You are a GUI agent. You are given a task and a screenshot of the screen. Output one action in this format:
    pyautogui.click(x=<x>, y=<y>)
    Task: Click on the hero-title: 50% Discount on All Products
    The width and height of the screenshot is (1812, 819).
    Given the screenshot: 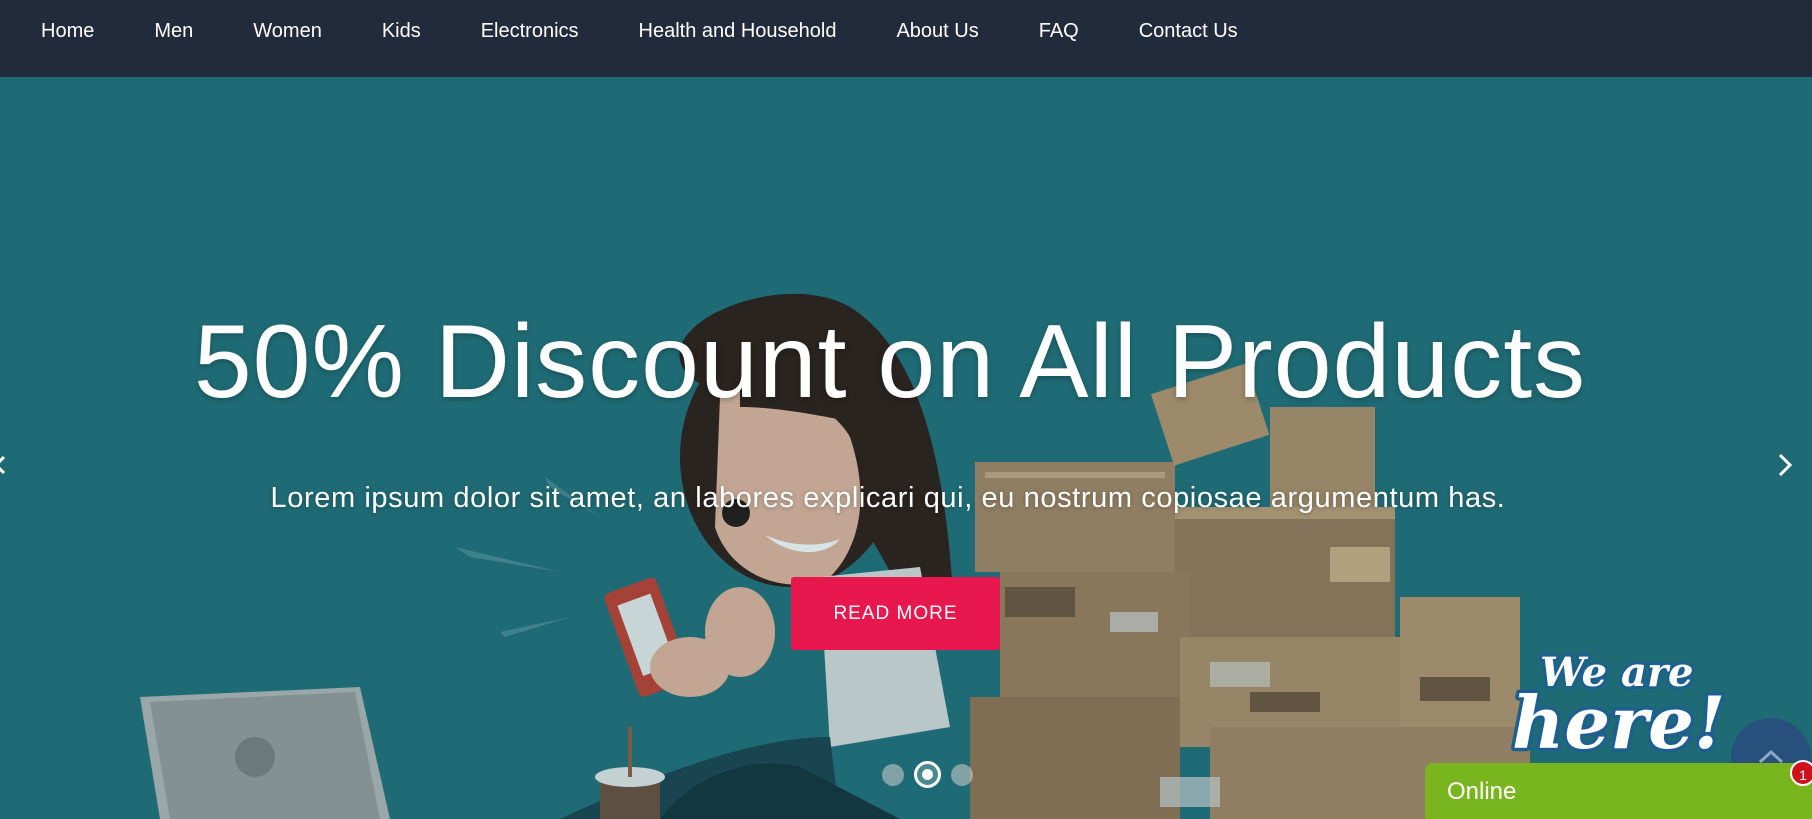 What is the action you would take?
    pyautogui.click(x=890, y=362)
    